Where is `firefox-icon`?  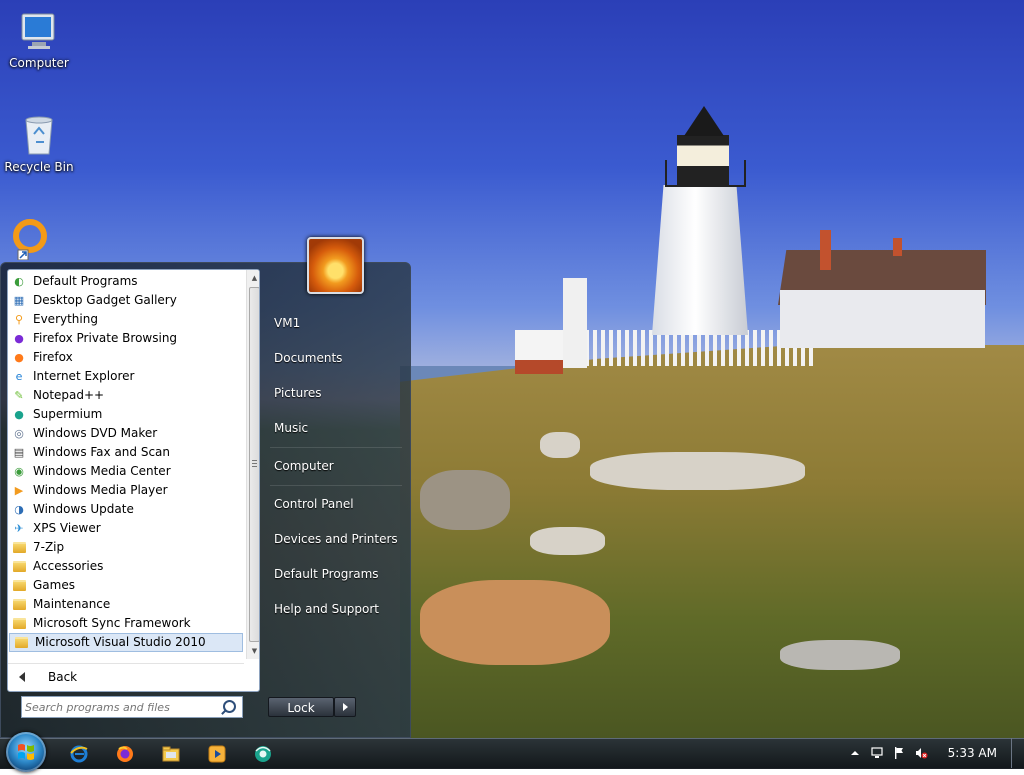 firefox-icon is located at coordinates (125, 754).